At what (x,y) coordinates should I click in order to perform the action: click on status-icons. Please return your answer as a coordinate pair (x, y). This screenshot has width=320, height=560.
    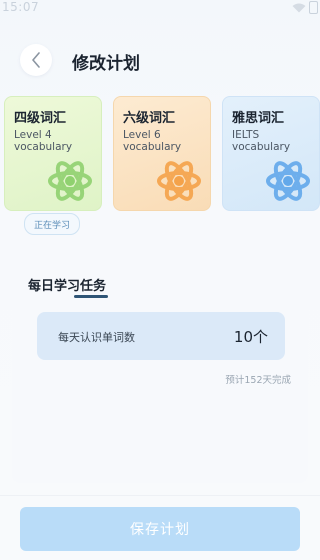
    Looking at the image, I should click on (305, 7).